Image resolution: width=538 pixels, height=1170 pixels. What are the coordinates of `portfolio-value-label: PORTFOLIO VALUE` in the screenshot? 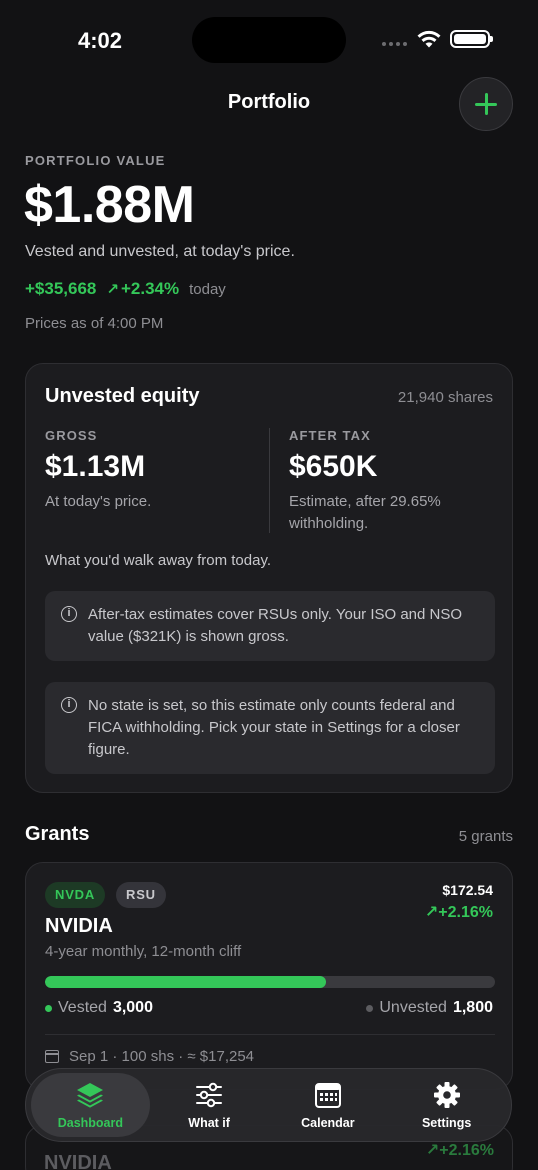 It's located at (95, 160).